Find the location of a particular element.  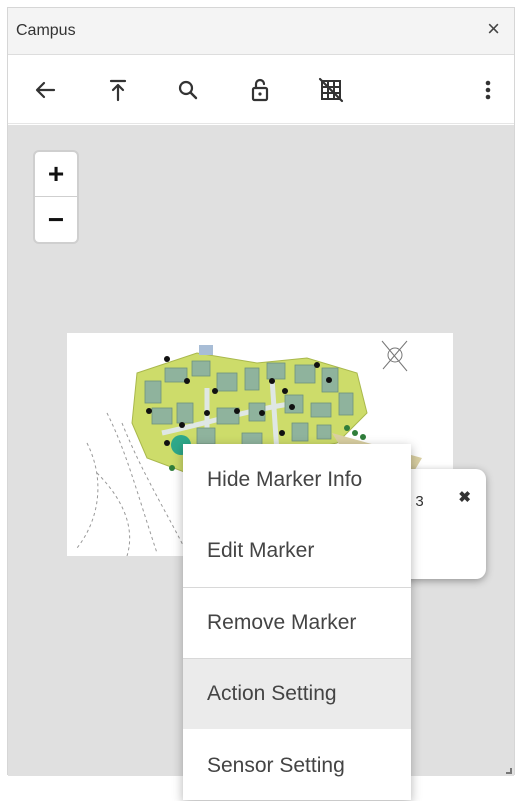

scroll-top-button is located at coordinates (118, 90).